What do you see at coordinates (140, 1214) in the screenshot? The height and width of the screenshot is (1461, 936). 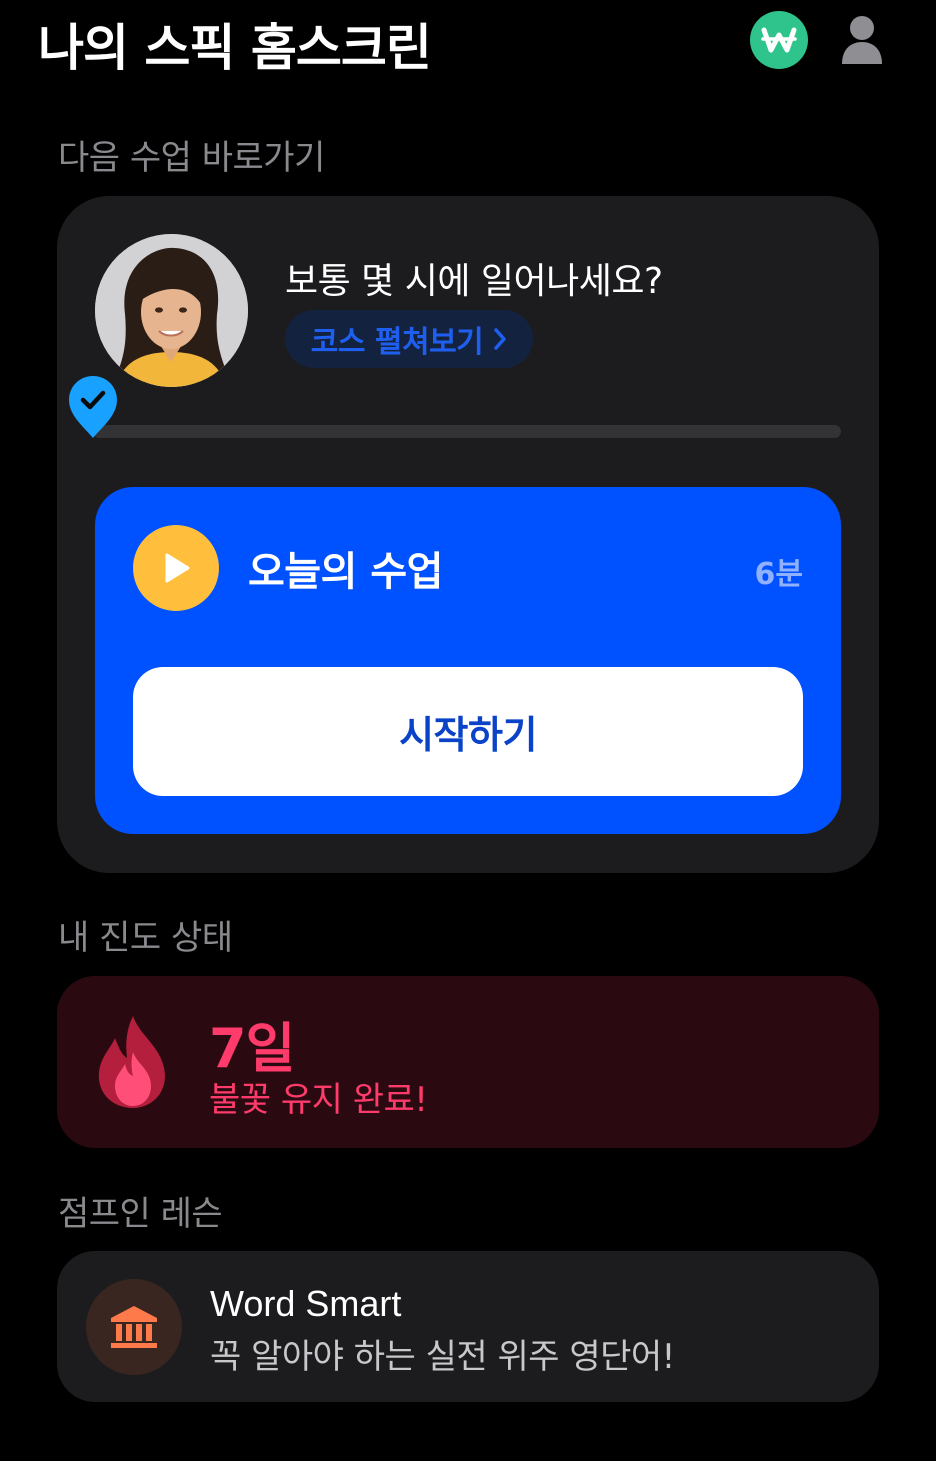 I see `section-label-jump-in: 점프인 레슨` at bounding box center [140, 1214].